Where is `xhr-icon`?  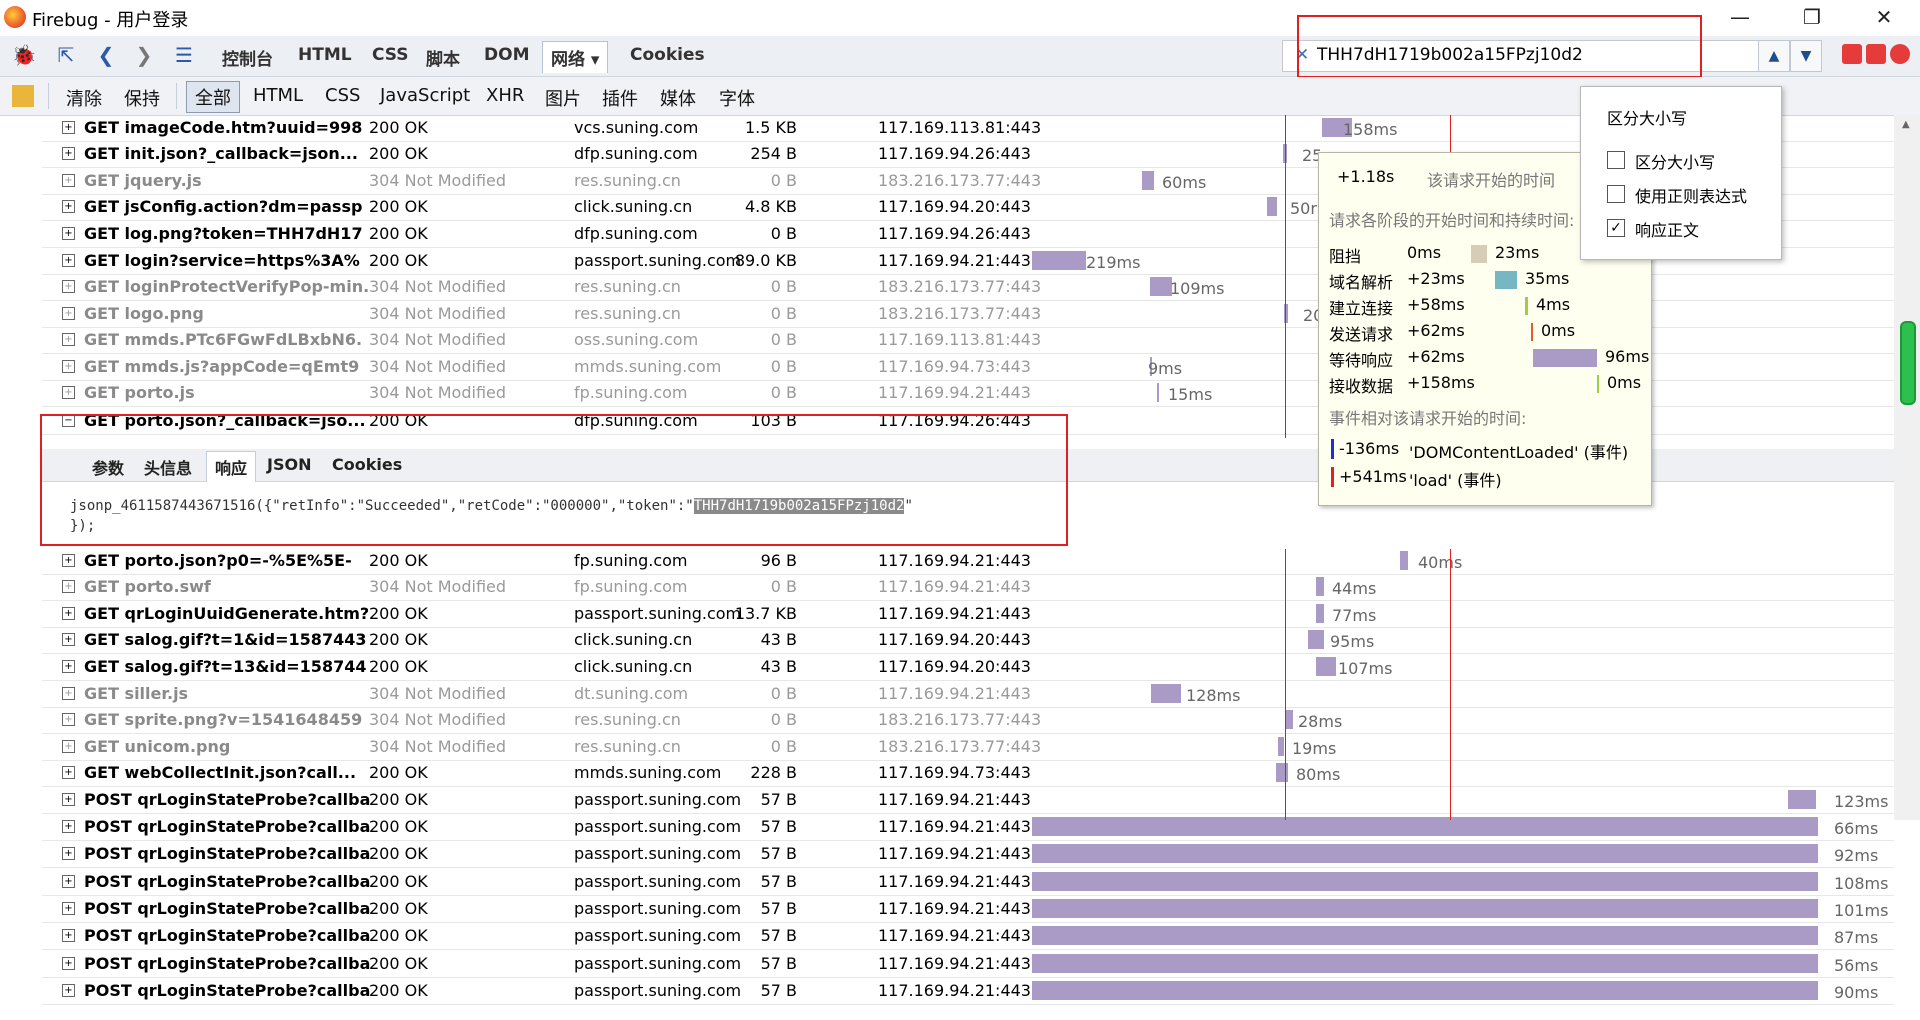
xhr-icon is located at coordinates (23, 96).